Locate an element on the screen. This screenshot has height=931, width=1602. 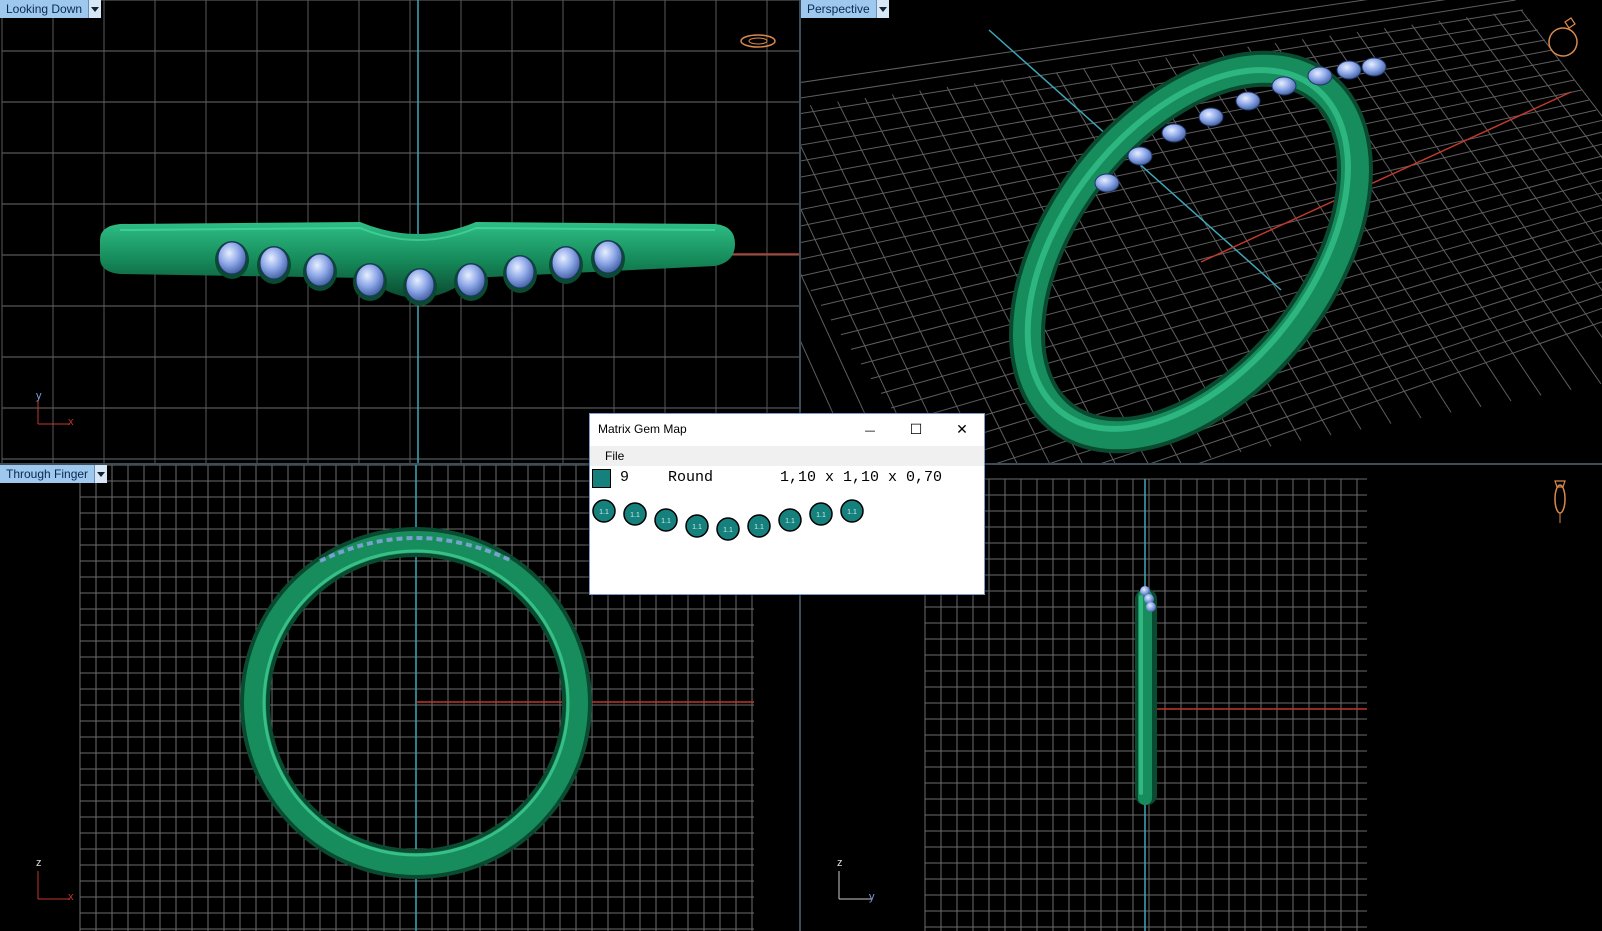
gem-map-canvas: 1.1 1.1 1.1 1.1 1.1 1.1 1.1 1.1 1.1 is located at coordinates (787, 524).